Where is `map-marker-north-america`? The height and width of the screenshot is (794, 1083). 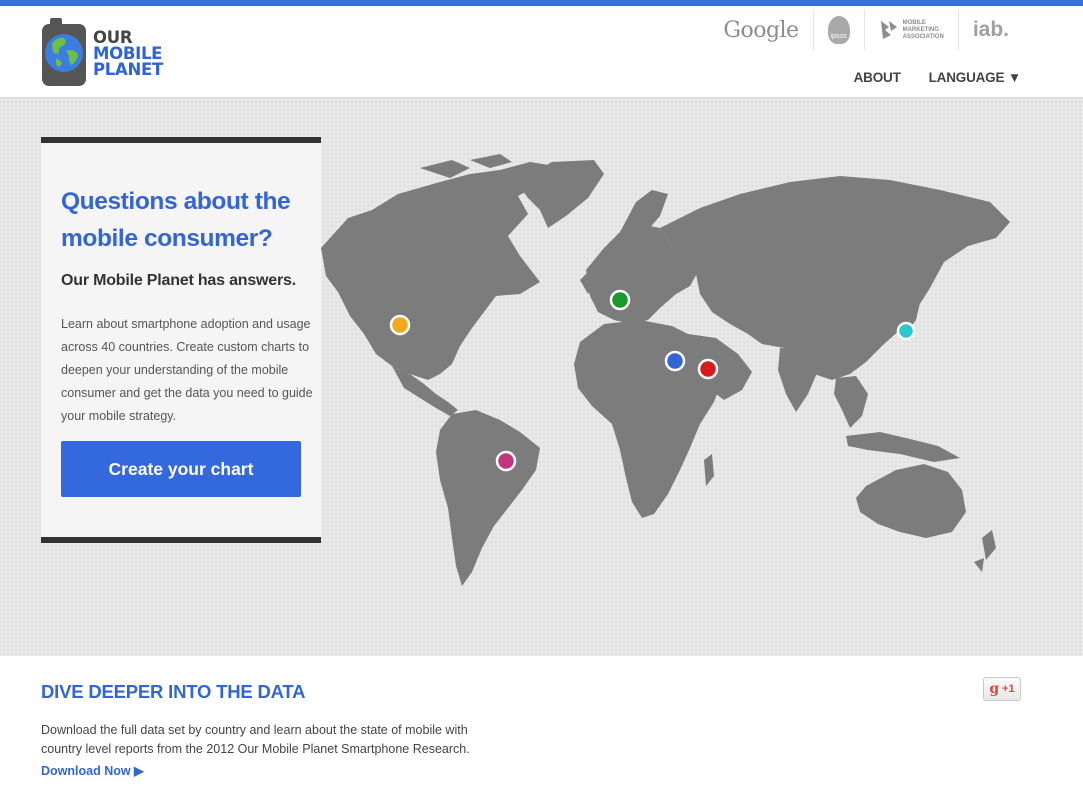
map-marker-north-america is located at coordinates (400, 325).